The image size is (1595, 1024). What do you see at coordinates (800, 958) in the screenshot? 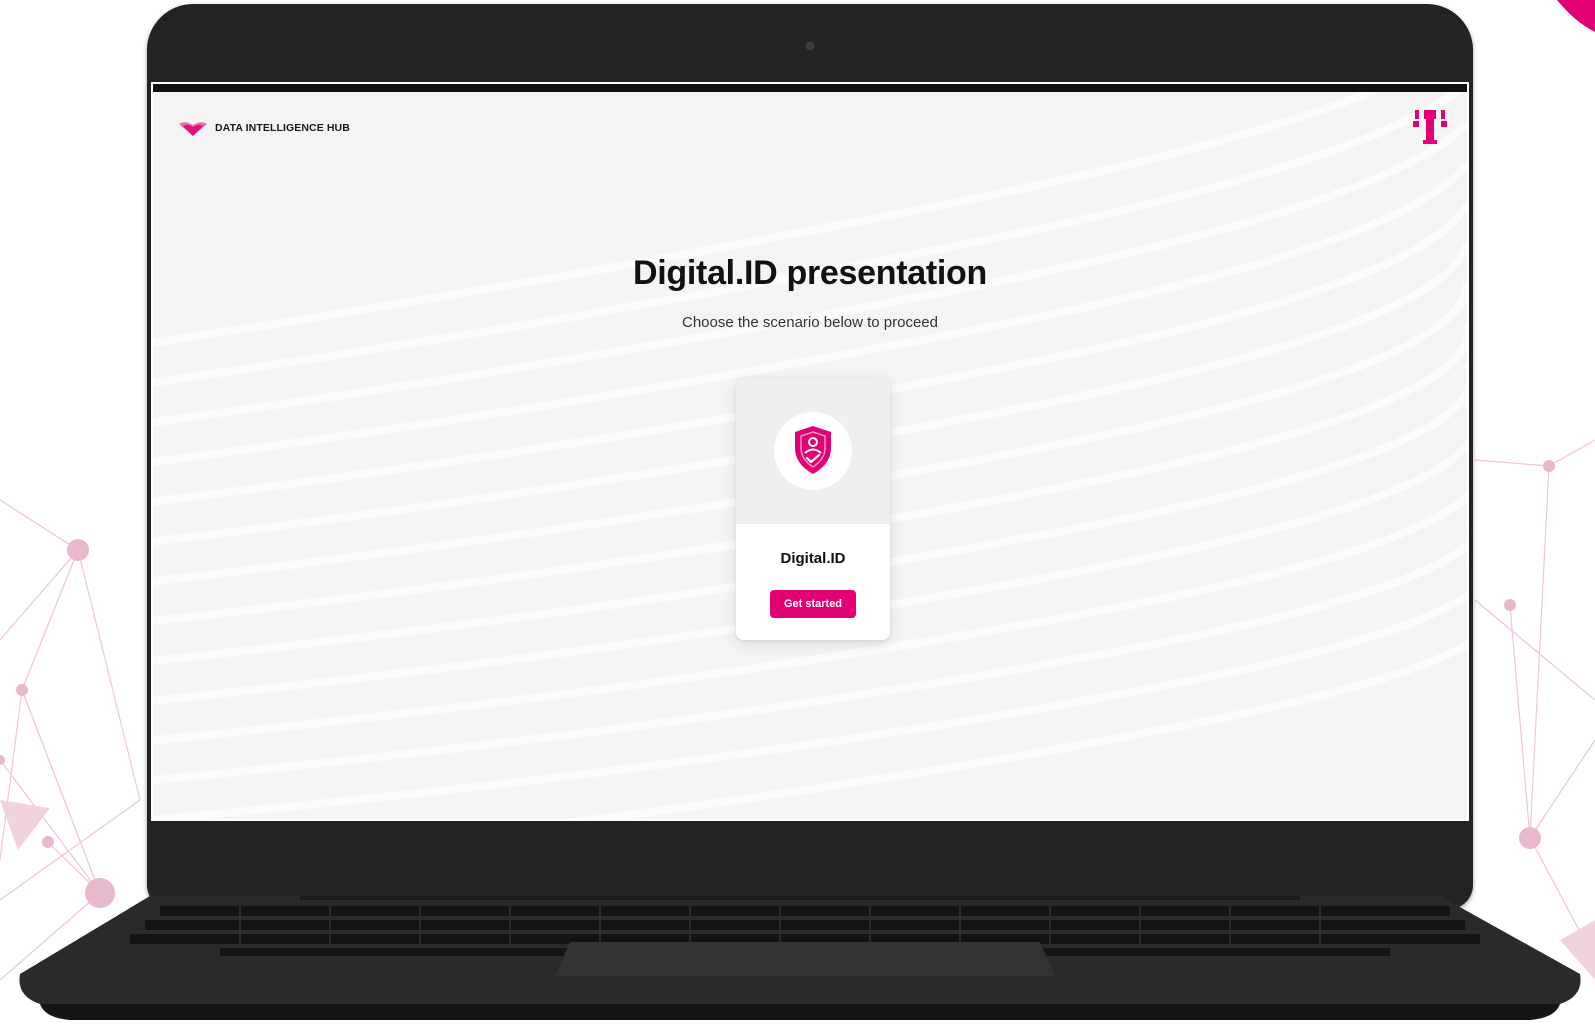
I see `laptop-keyboard-base` at bounding box center [800, 958].